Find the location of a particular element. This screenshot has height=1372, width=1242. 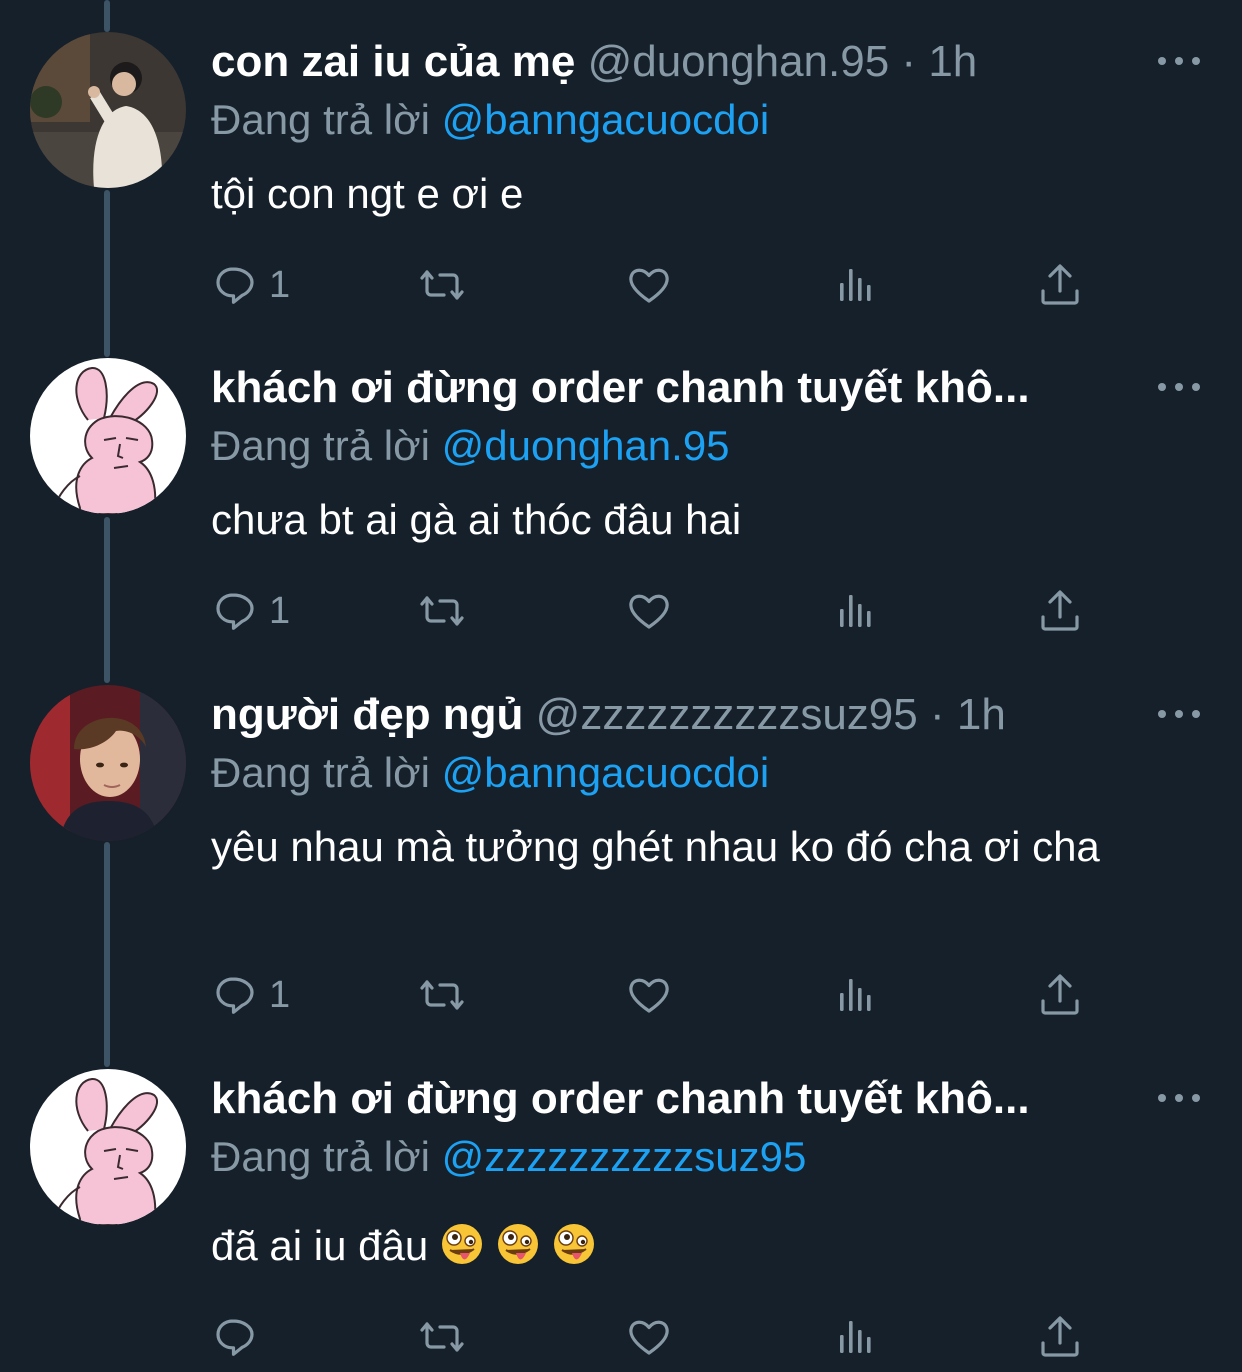

tweet-header: con zai iu của mẹ @duonghan.95 · 1h is located at coordinates (676, 62).